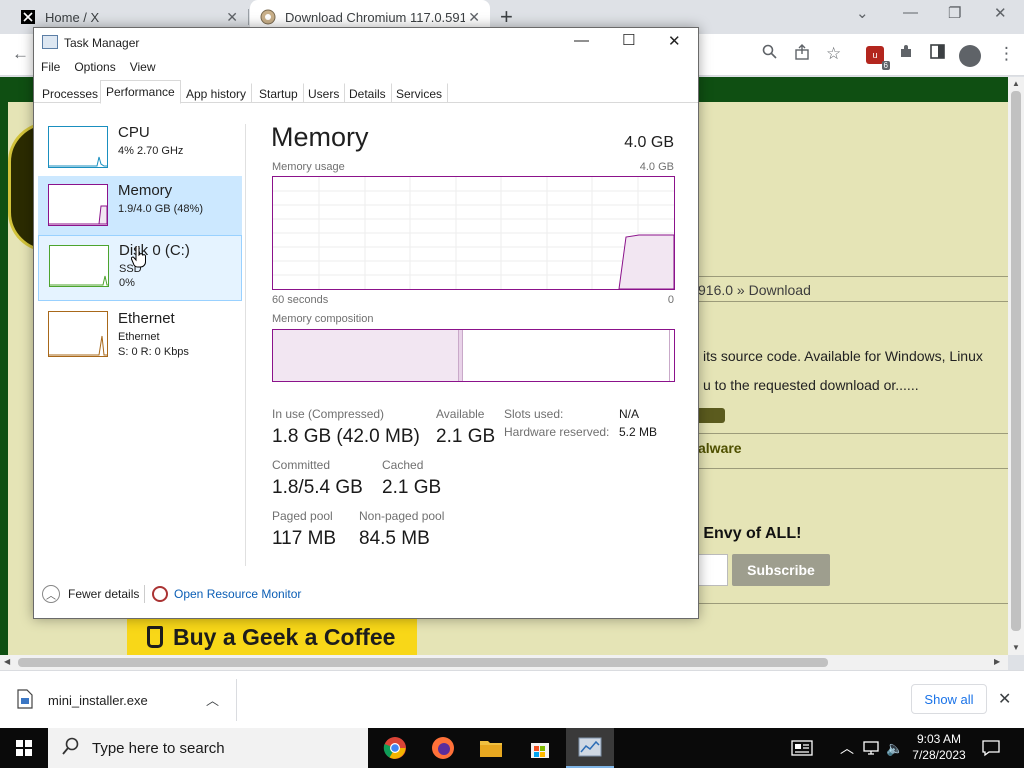 The width and height of the screenshot is (1024, 768). Describe the element at coordinates (540, 748) in the screenshot. I see `store-taskbar-icon` at that location.